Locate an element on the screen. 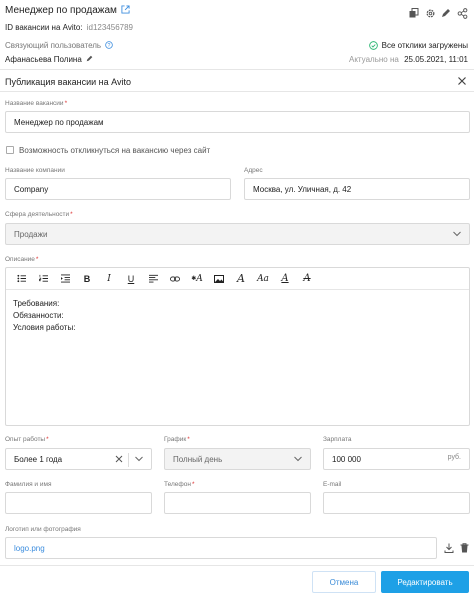  description-label-text: Описание is located at coordinates (20, 259).